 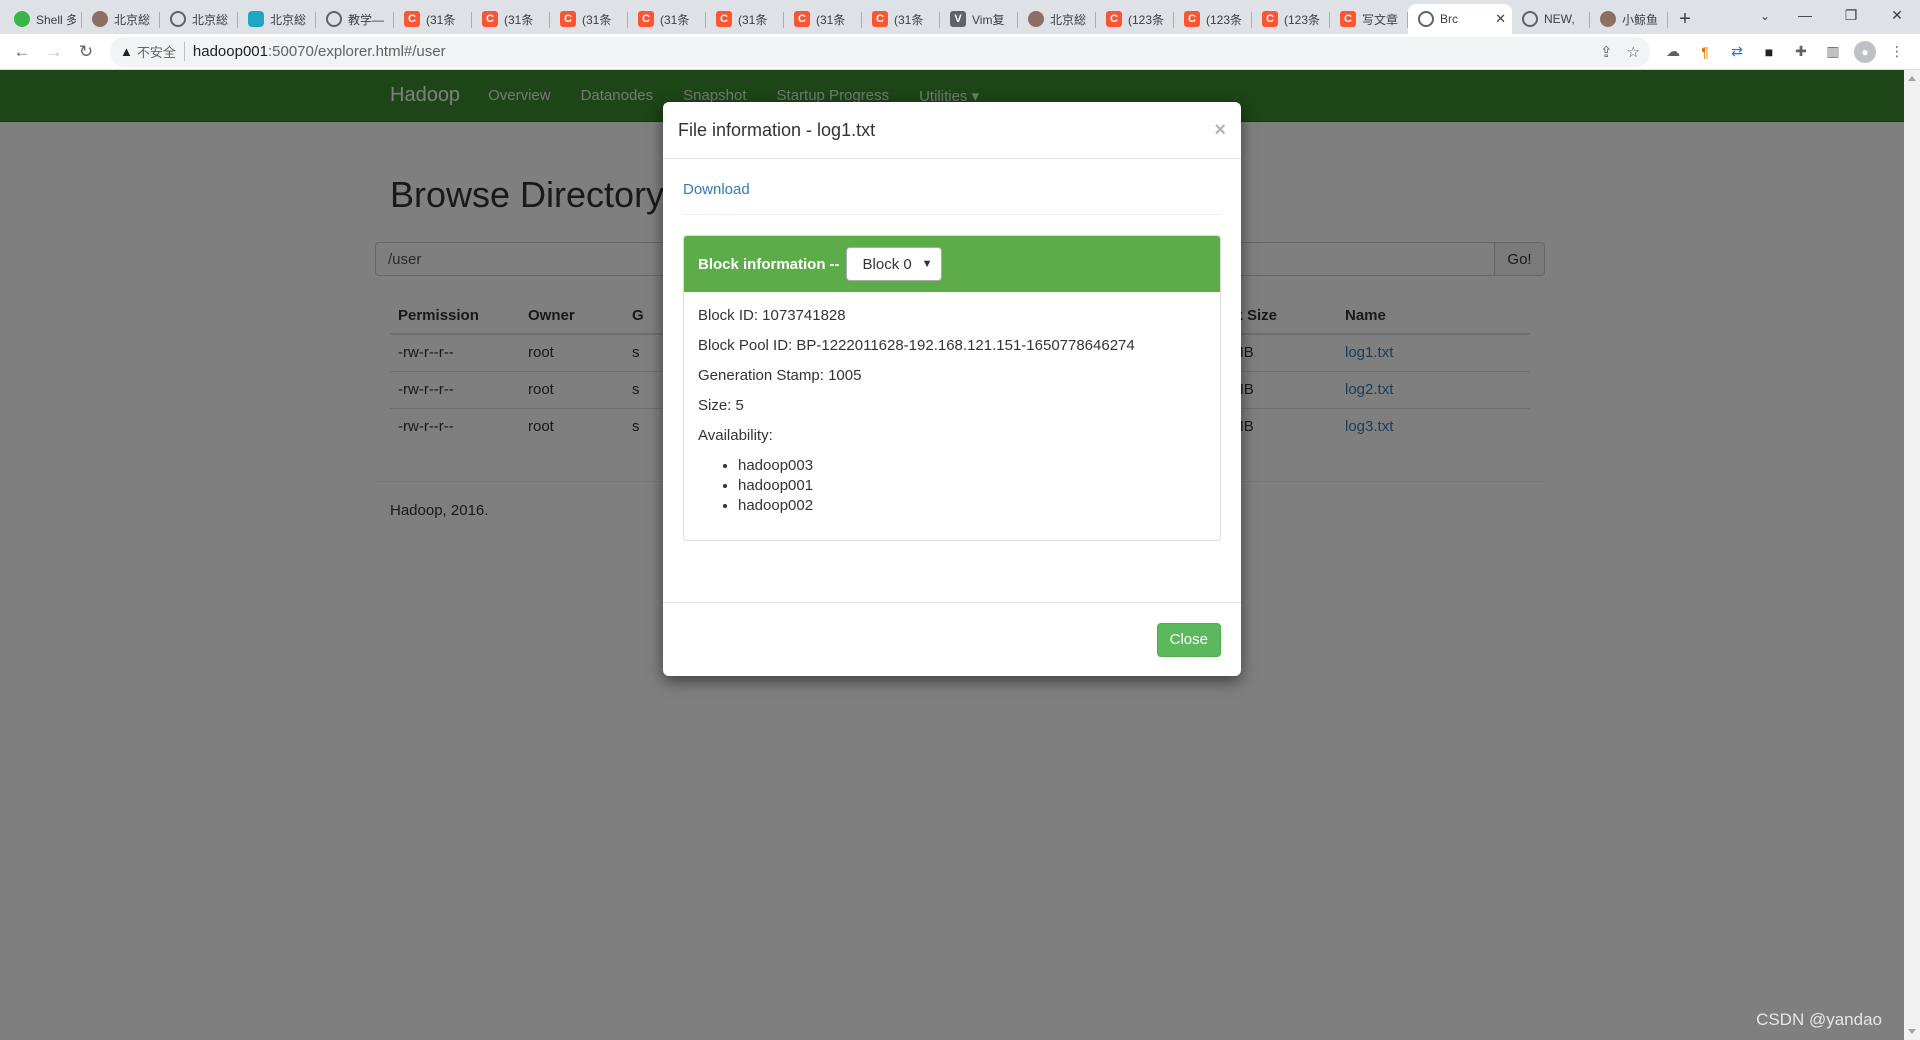 I want to click on modal-divider, so click(x=952, y=214).